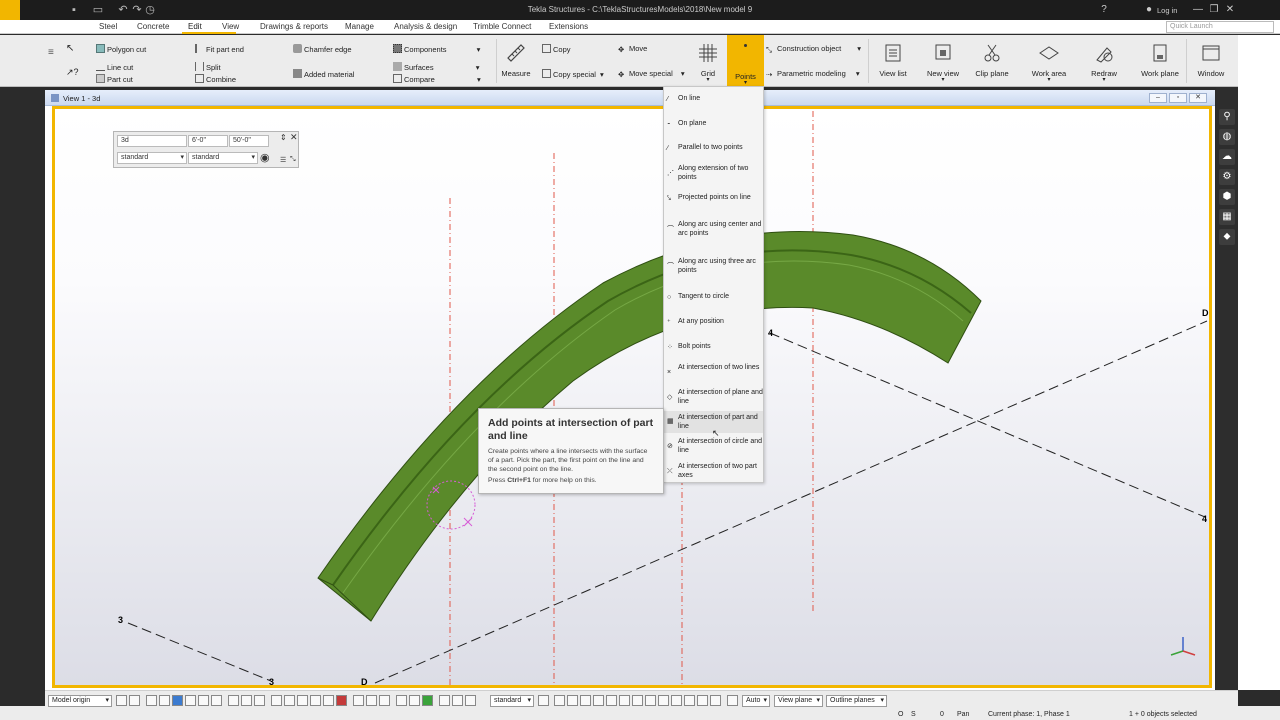  I want to click on select-arrow-icon: ↖, so click(70, 48).